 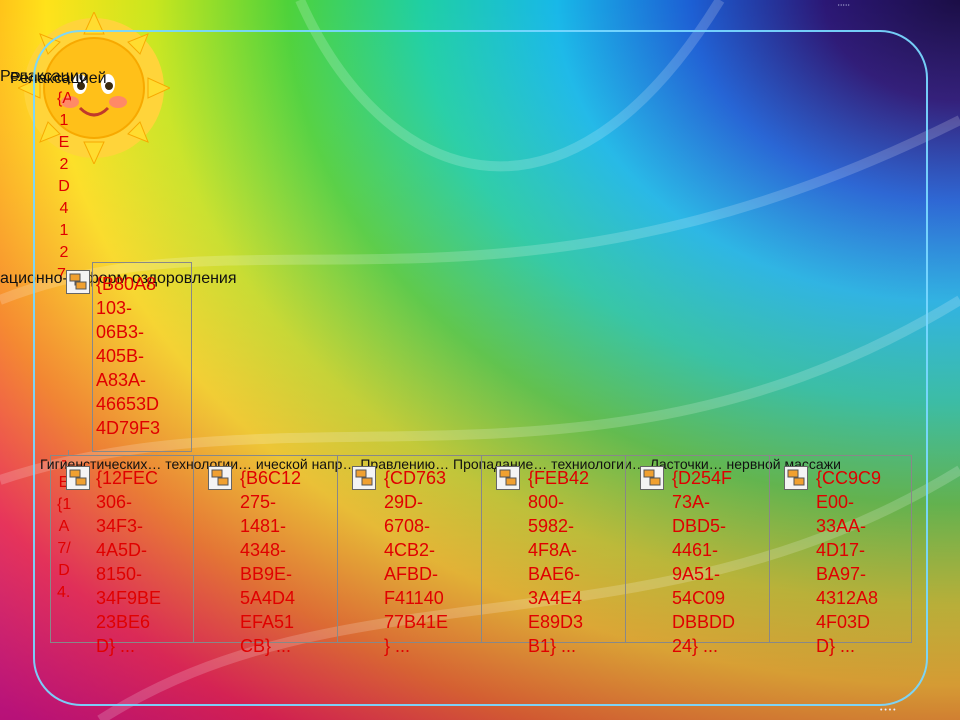 I want to click on footer-logo: • • • •, so click(x=888, y=710).